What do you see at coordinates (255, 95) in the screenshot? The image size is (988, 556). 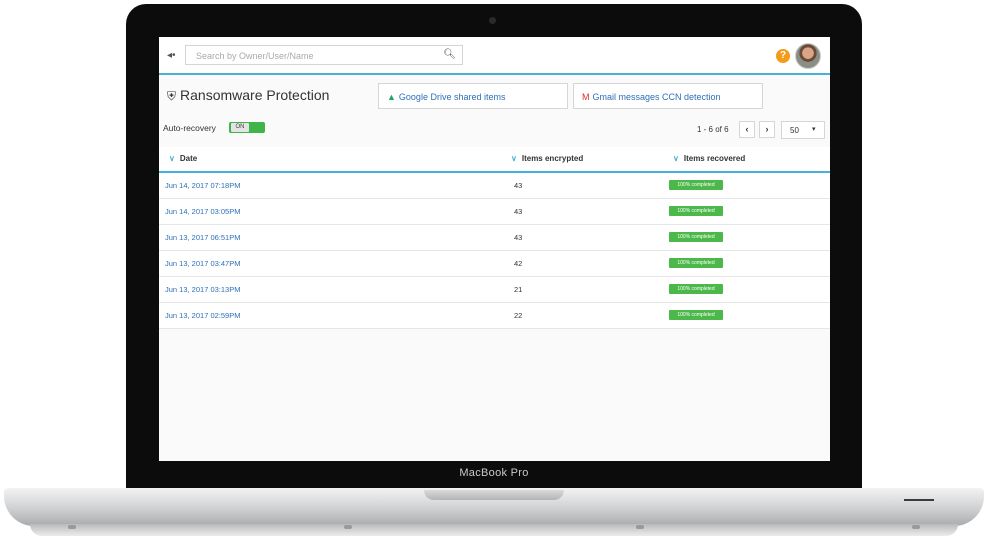 I see `page-title-text: Ransomware Protection` at bounding box center [255, 95].